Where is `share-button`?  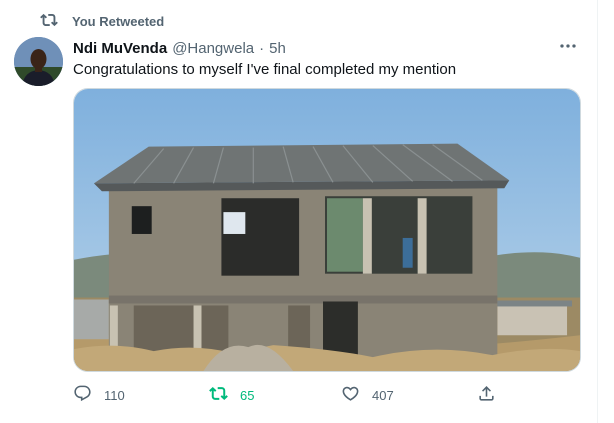
share-button is located at coordinates (486, 395).